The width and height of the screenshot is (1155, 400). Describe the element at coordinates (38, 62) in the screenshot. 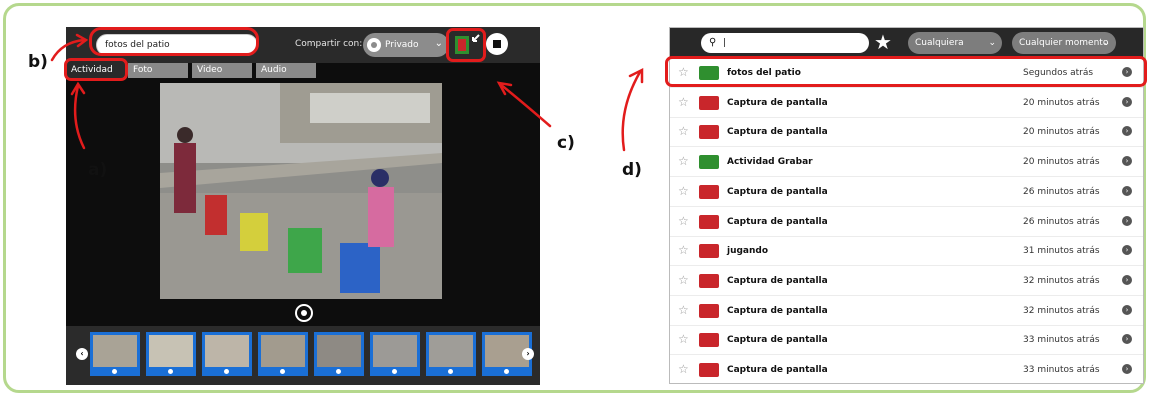

I see `annotation-label-b: b)` at that location.